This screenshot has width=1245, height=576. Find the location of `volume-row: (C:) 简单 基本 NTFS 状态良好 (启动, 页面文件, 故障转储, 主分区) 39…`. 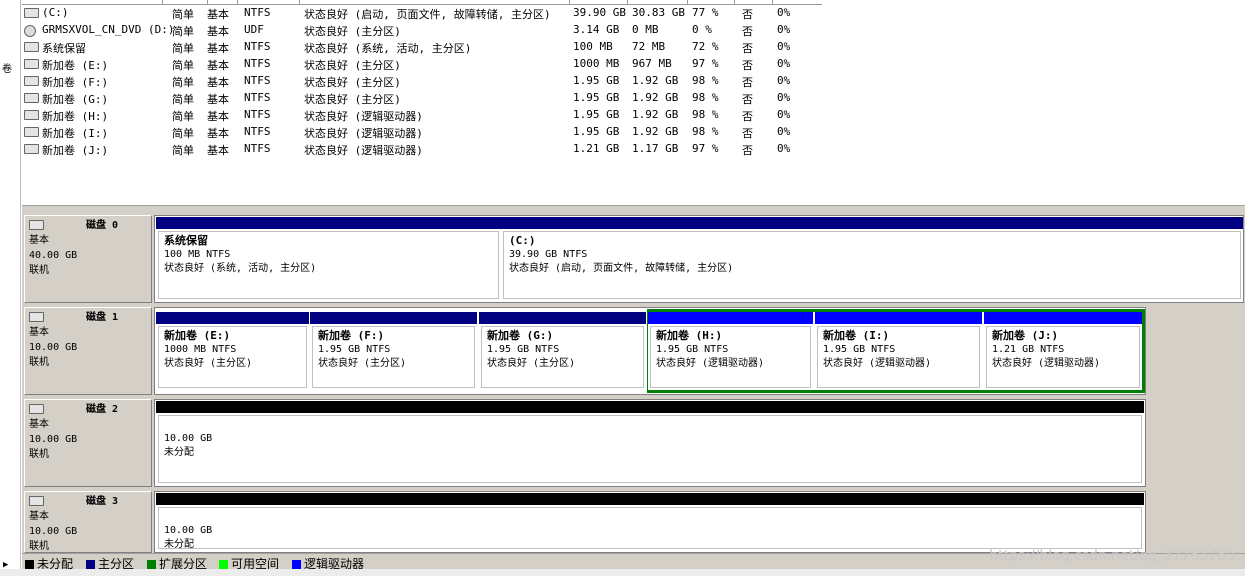

volume-row: (C:) 简单 基本 NTFS 状态良好 (启动, 页面文件, 故障转储, 主分区) 39… is located at coordinates (422, 12).